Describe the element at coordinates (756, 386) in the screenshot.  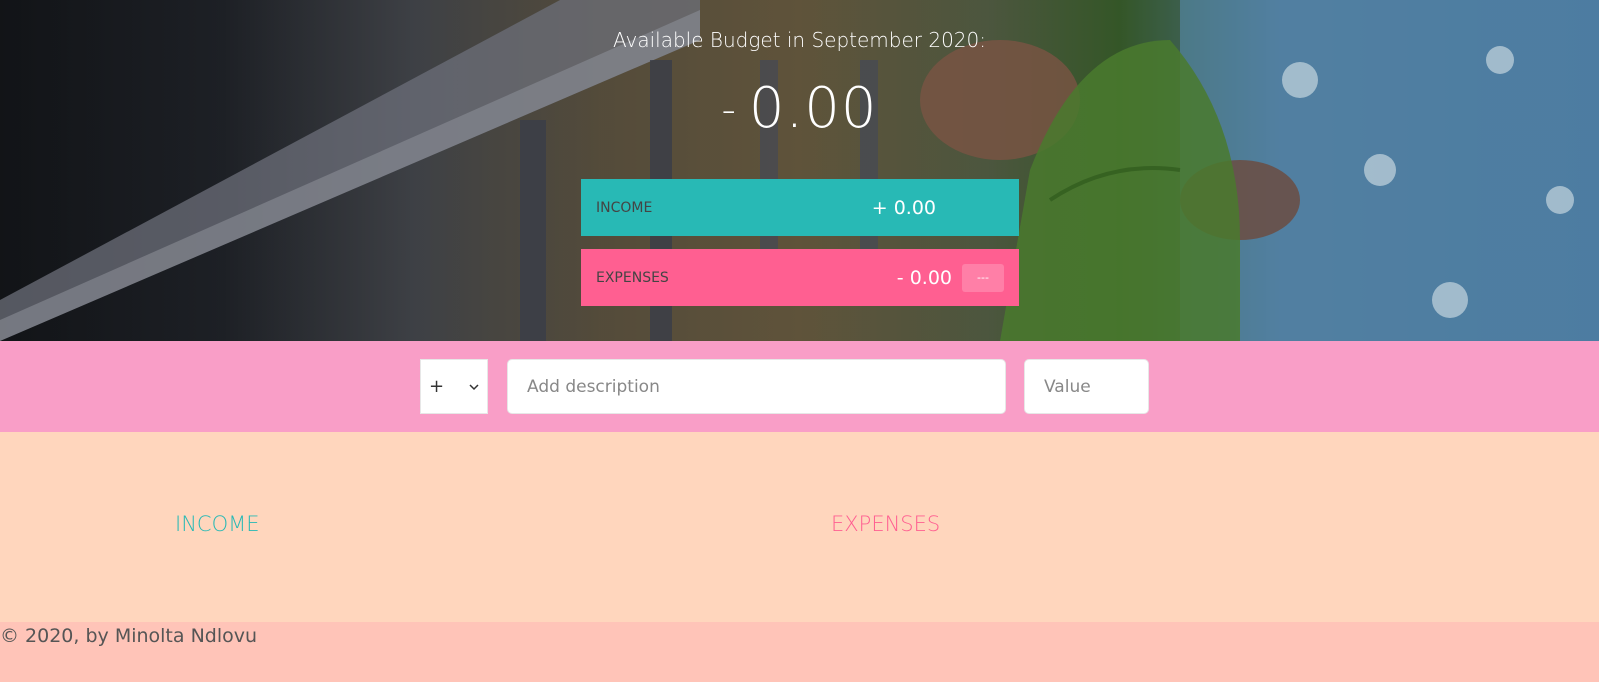
I see `description-input` at that location.